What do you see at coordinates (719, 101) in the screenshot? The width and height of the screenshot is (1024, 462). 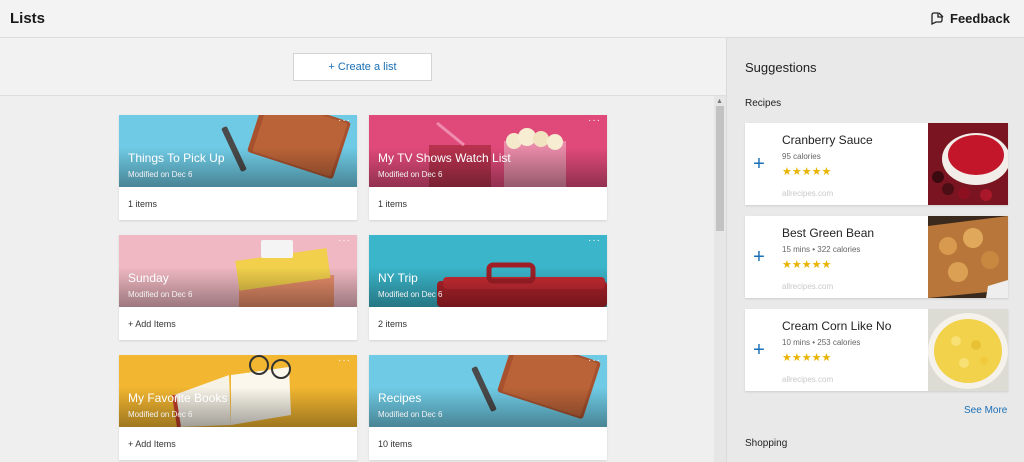 I see `scroll-up-icon: ▲` at bounding box center [719, 101].